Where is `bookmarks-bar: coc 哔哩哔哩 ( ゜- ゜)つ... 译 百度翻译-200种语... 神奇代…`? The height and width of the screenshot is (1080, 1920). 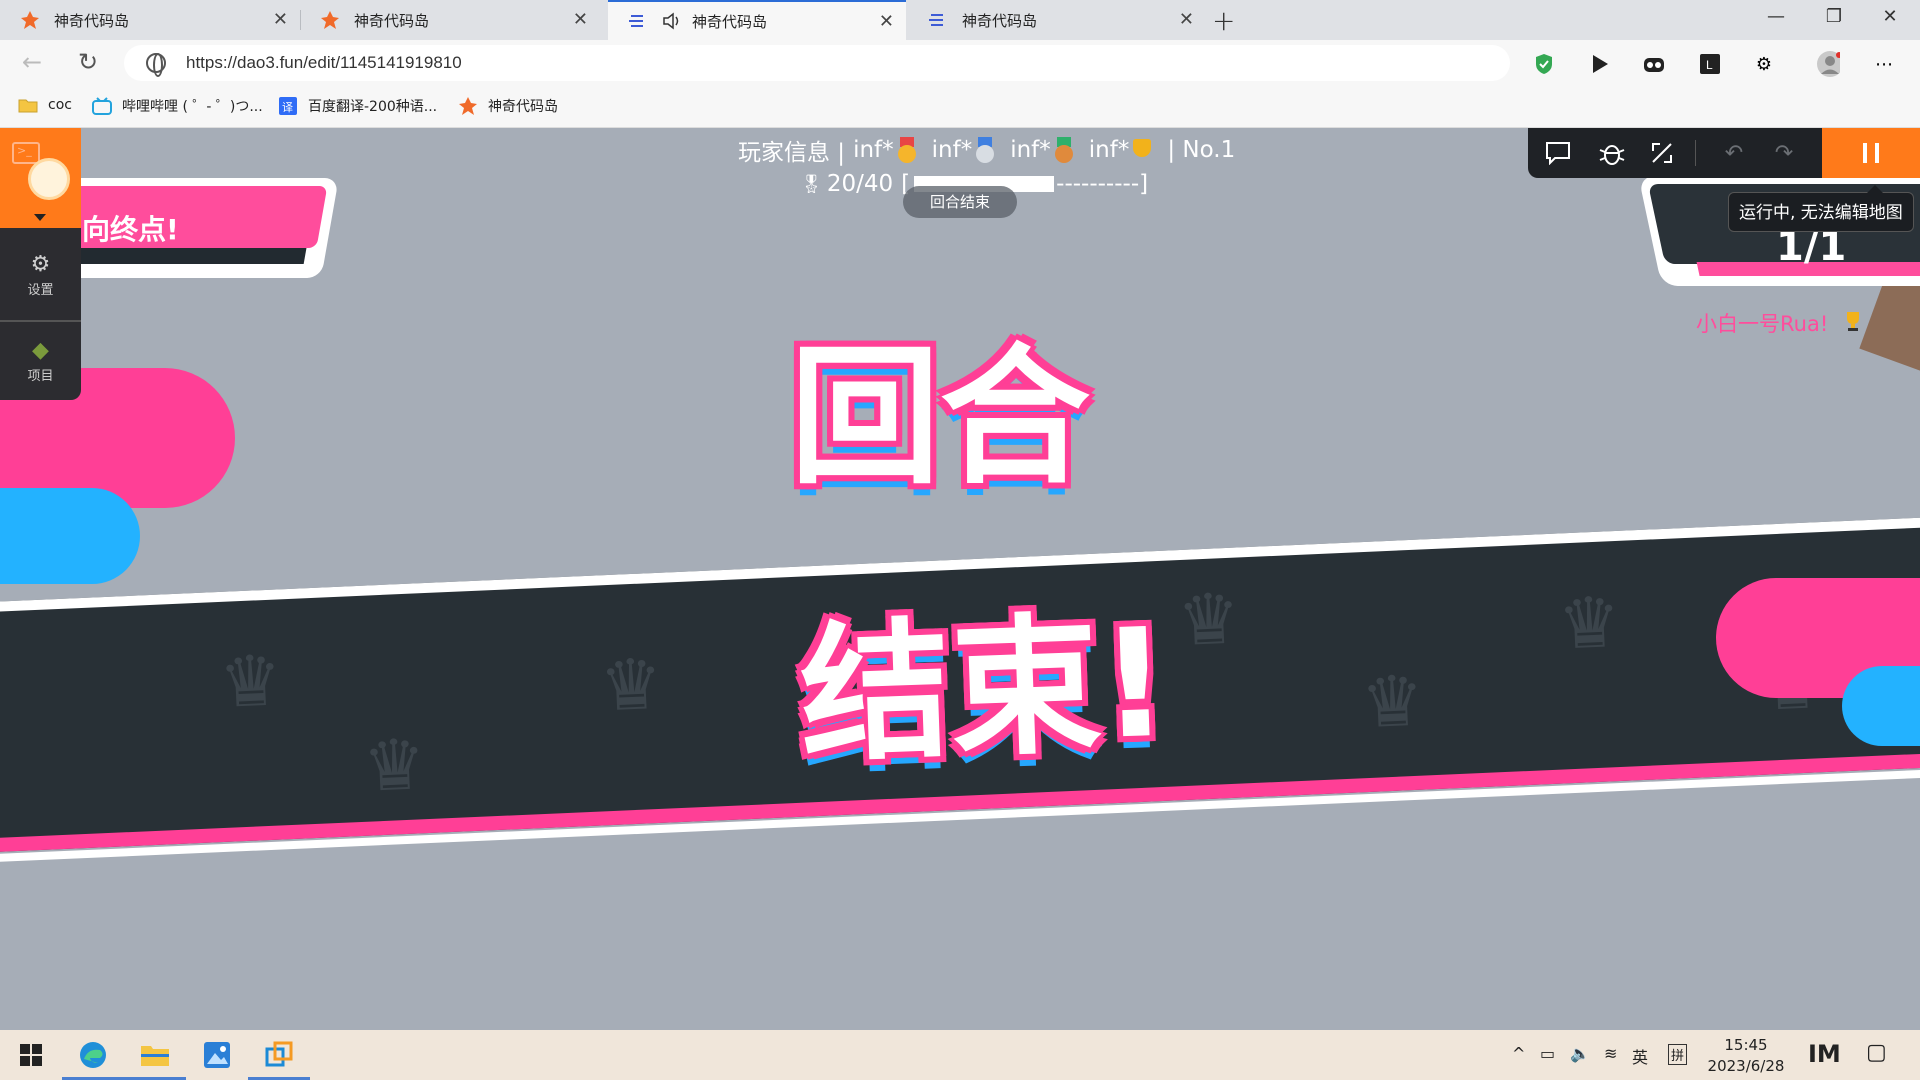 bookmarks-bar: coc 哔哩哔哩 ( ゜- ゜)つ... 译 百度翻译-200种语... 神奇代… is located at coordinates (960, 107).